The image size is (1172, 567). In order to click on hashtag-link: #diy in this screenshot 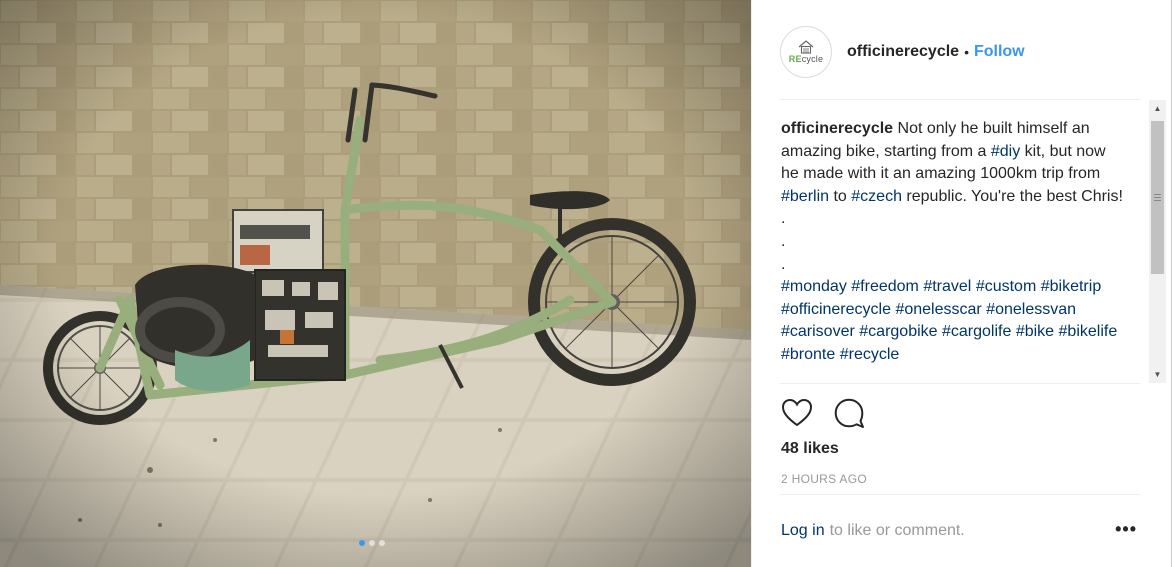, I will do `click(1005, 151)`.